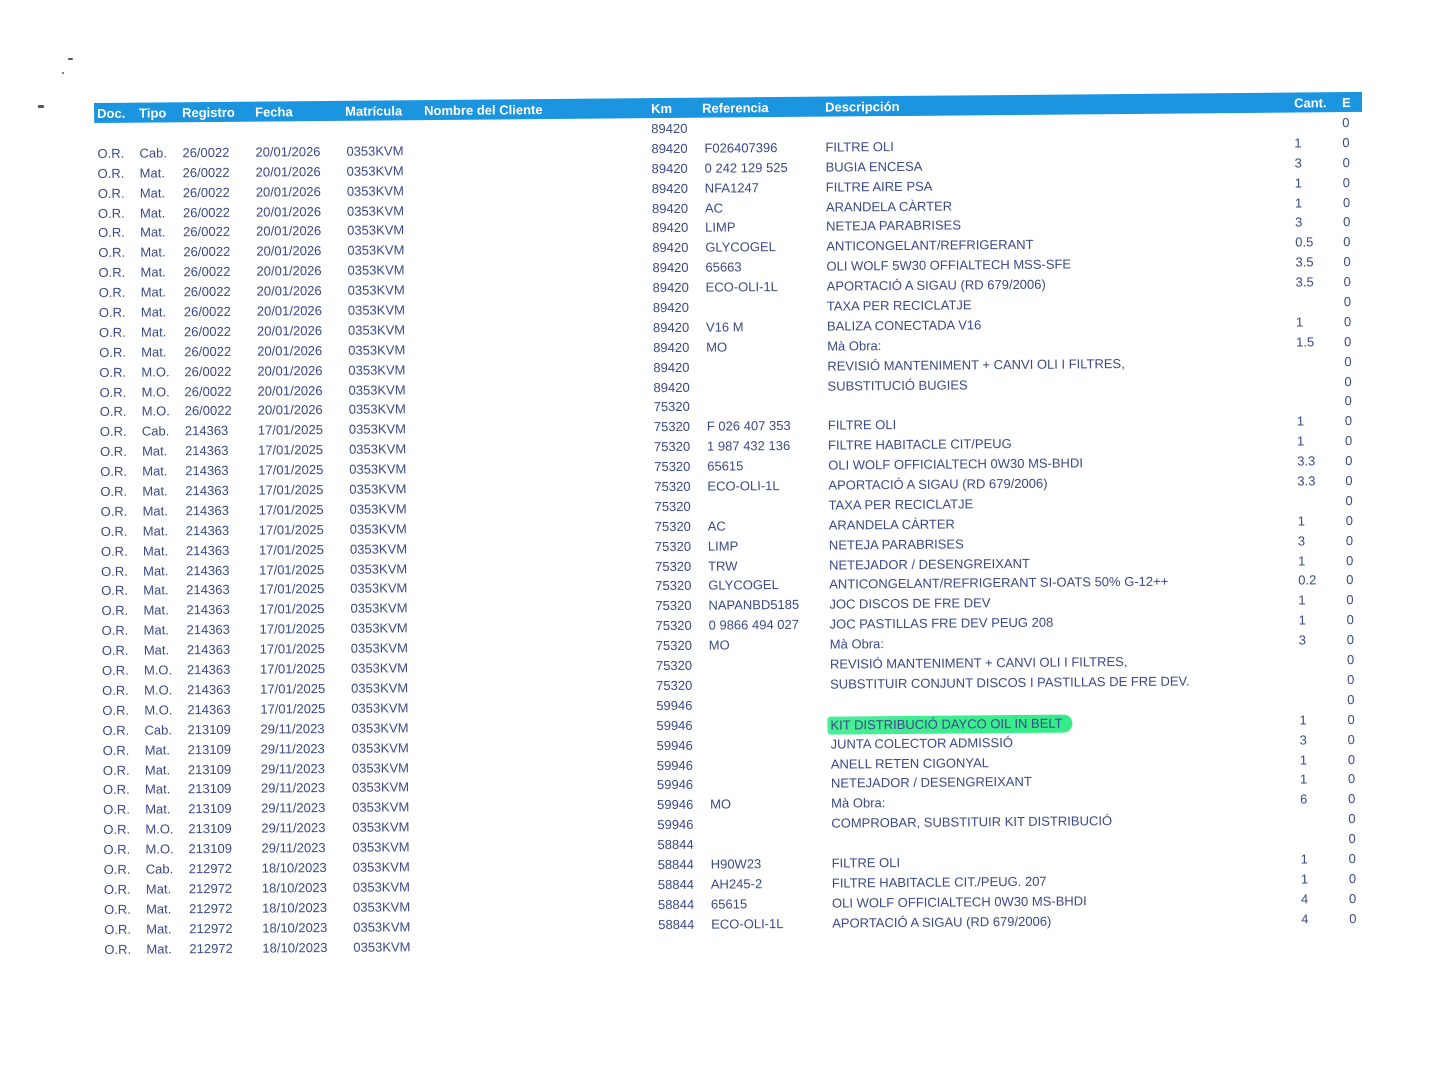 The image size is (1440, 1080). What do you see at coordinates (1298, 163) in the screenshot?
I see `cell-cant: 3` at bounding box center [1298, 163].